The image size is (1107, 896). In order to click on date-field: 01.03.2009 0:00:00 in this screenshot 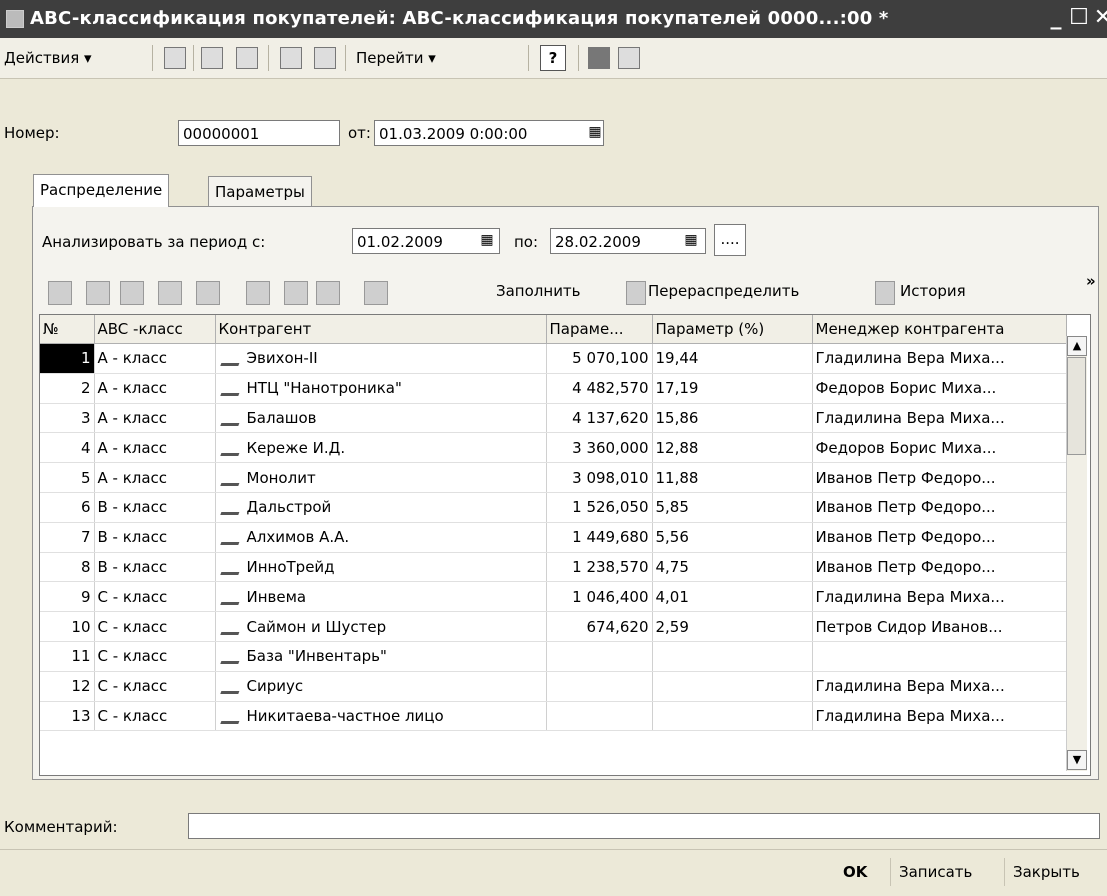, I will do `click(489, 133)`.